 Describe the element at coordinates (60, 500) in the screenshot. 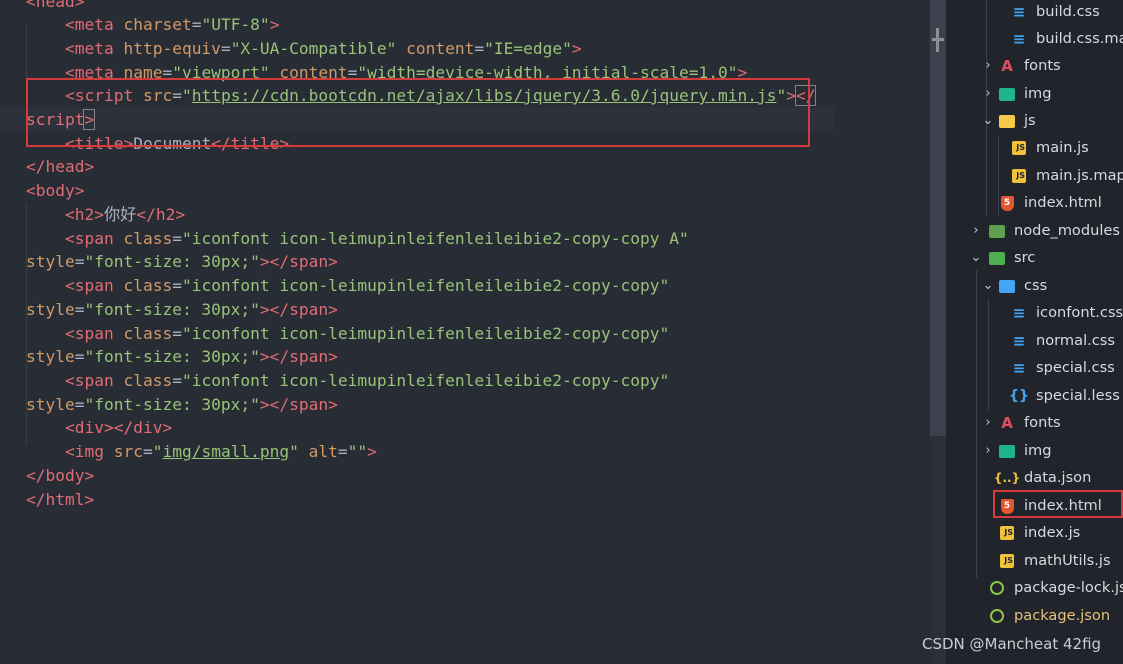

I see `code-line: </html>` at that location.